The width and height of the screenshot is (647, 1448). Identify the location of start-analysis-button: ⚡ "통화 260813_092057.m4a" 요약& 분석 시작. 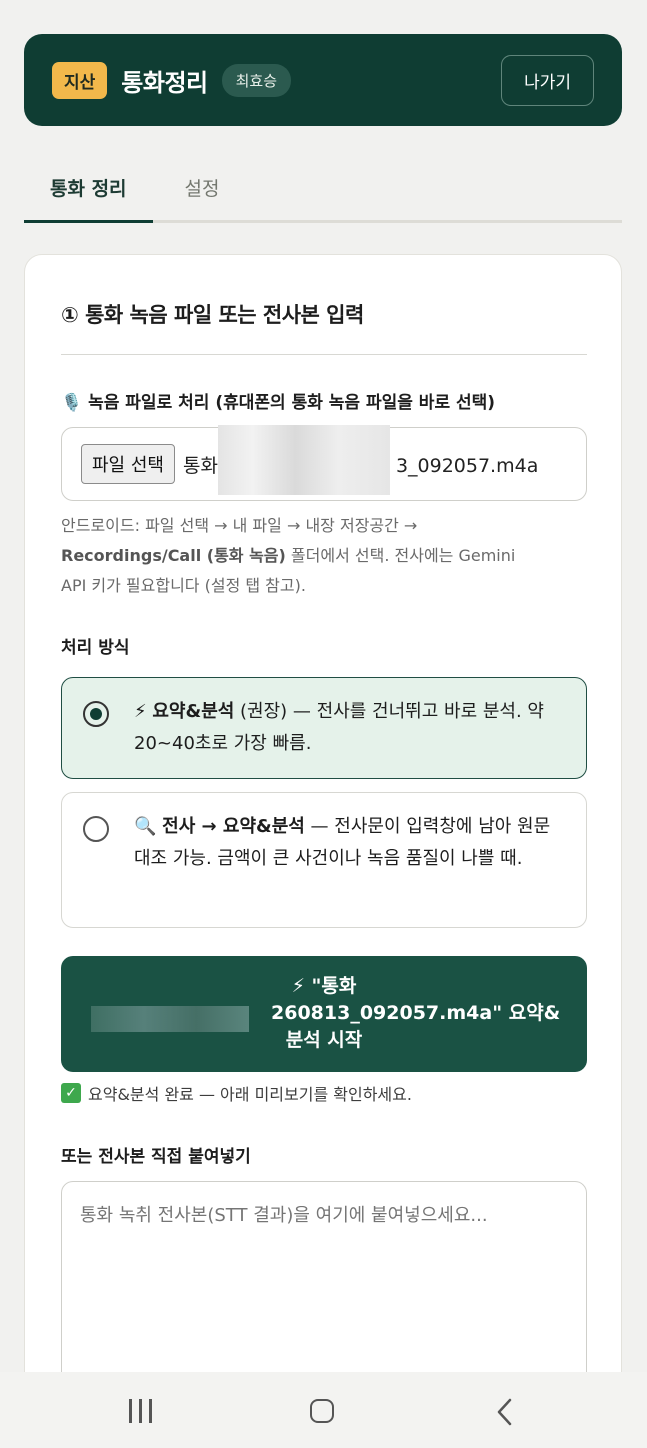
(324, 1014).